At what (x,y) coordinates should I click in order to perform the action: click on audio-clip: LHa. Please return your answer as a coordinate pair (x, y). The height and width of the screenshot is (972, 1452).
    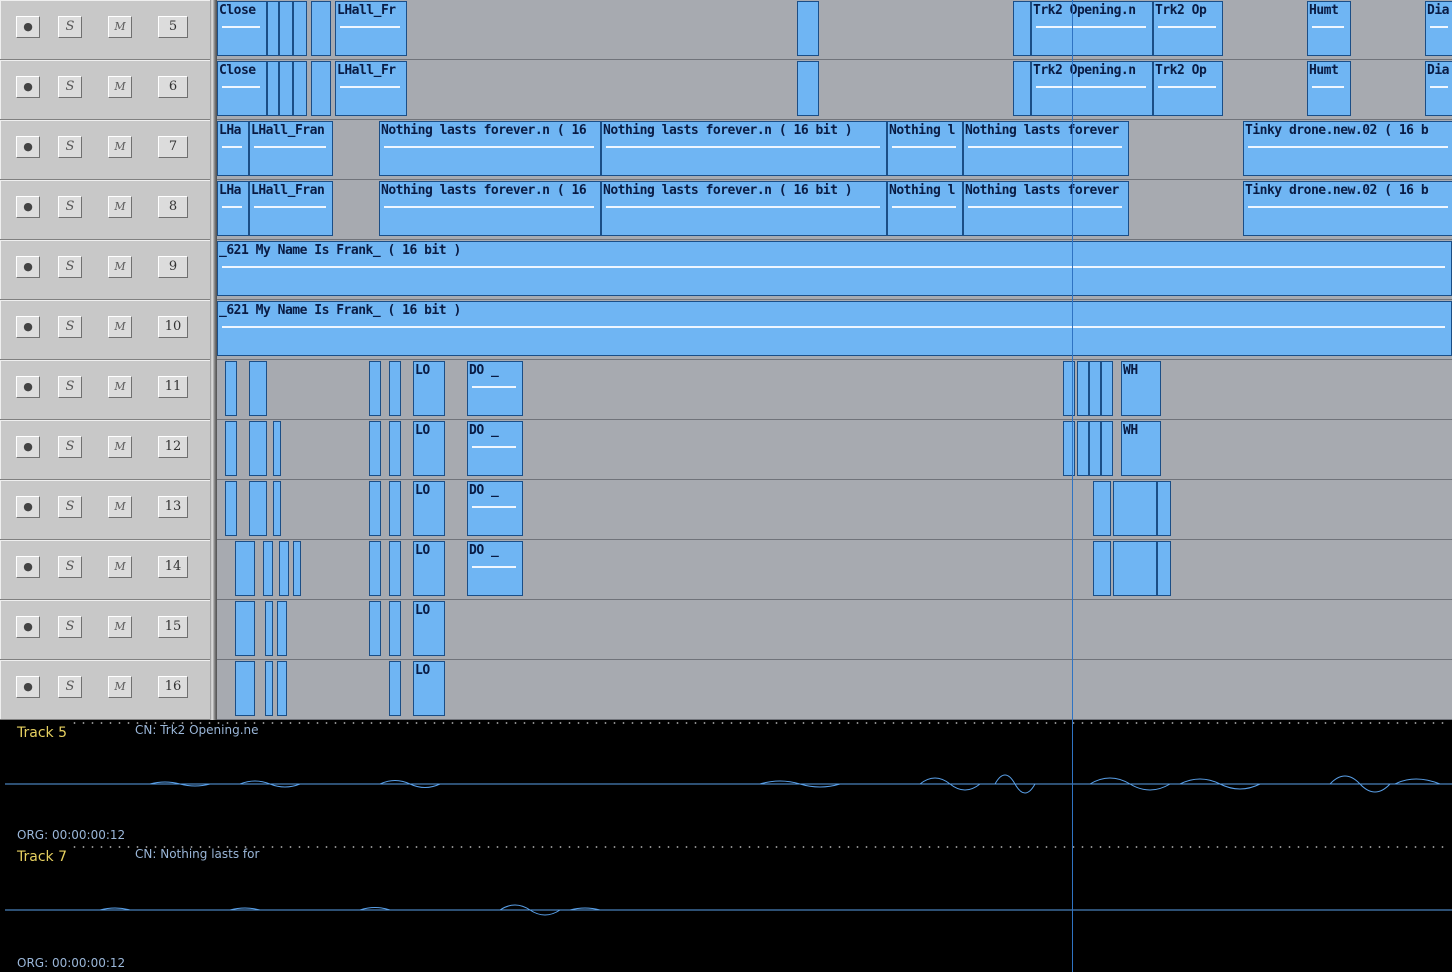
    Looking at the image, I should click on (233, 208).